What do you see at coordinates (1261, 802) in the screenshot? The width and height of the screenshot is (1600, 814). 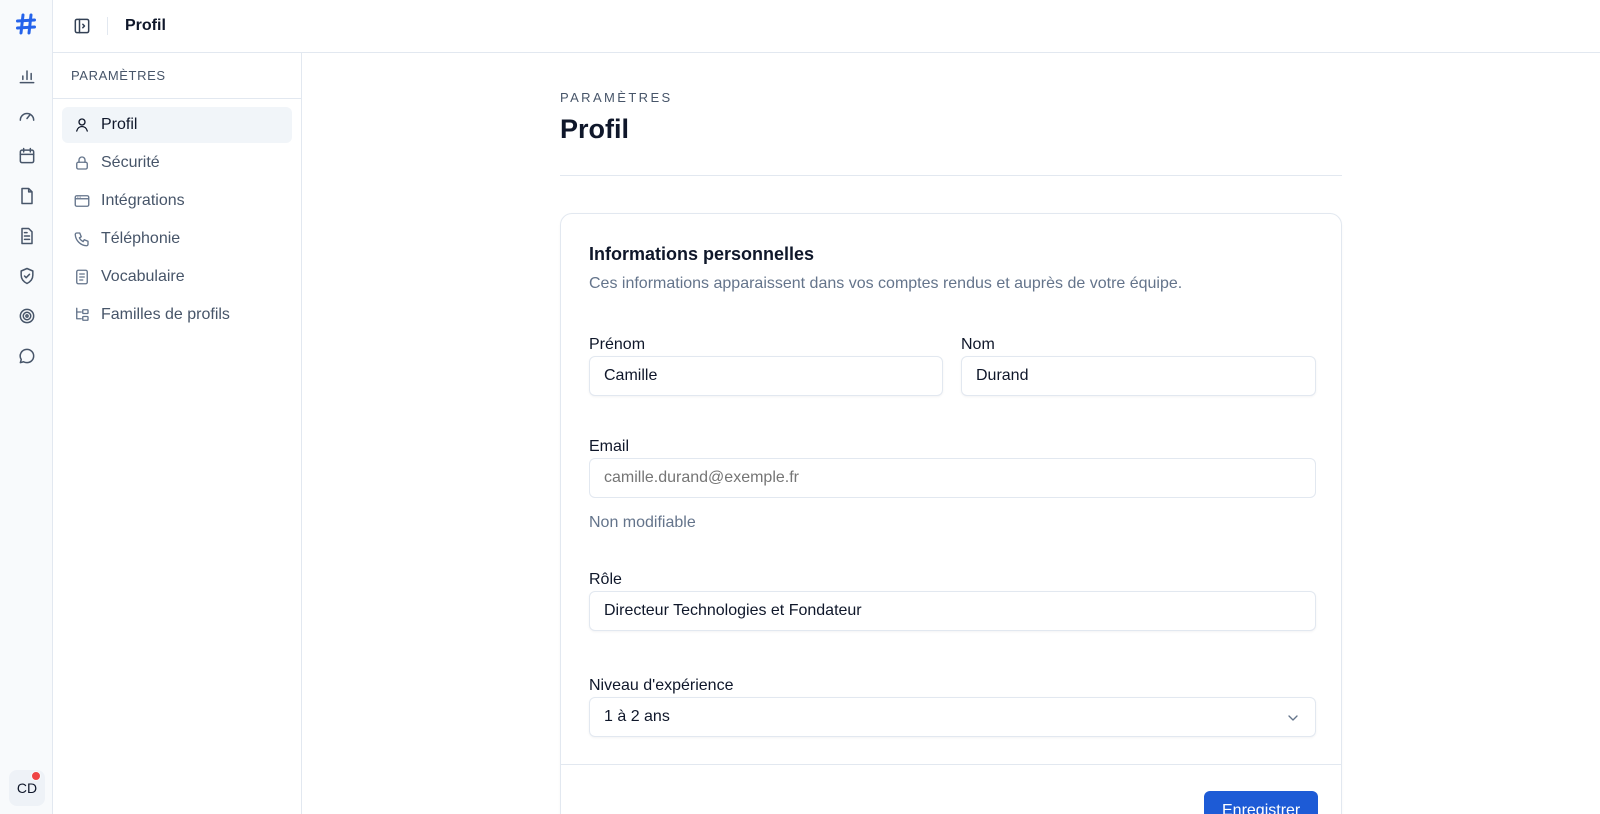 I see `save-button: Enregistrer` at bounding box center [1261, 802].